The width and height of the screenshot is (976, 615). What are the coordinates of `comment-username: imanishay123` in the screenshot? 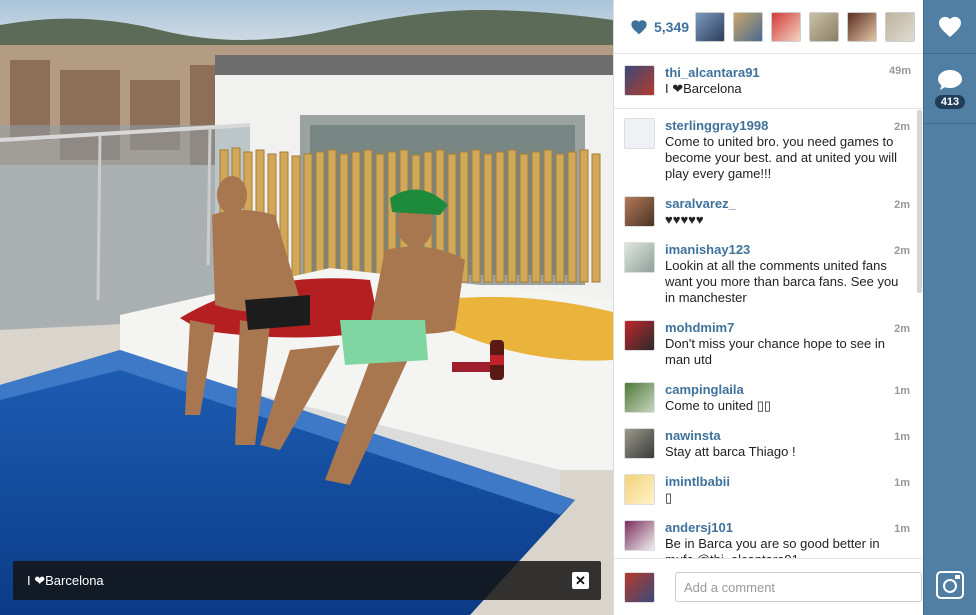 It's located at (787, 250).